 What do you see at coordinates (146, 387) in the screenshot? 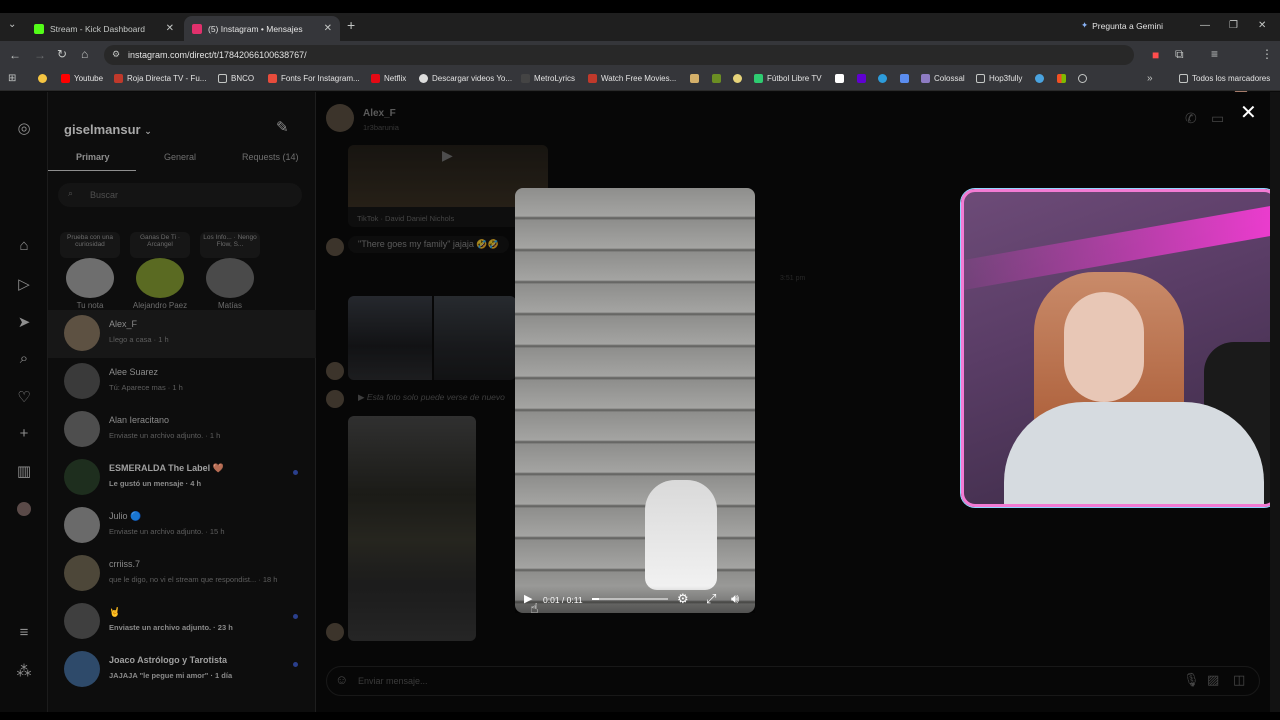
I see `conversation-preview: Tú: Aparece mas · 1 h` at bounding box center [146, 387].